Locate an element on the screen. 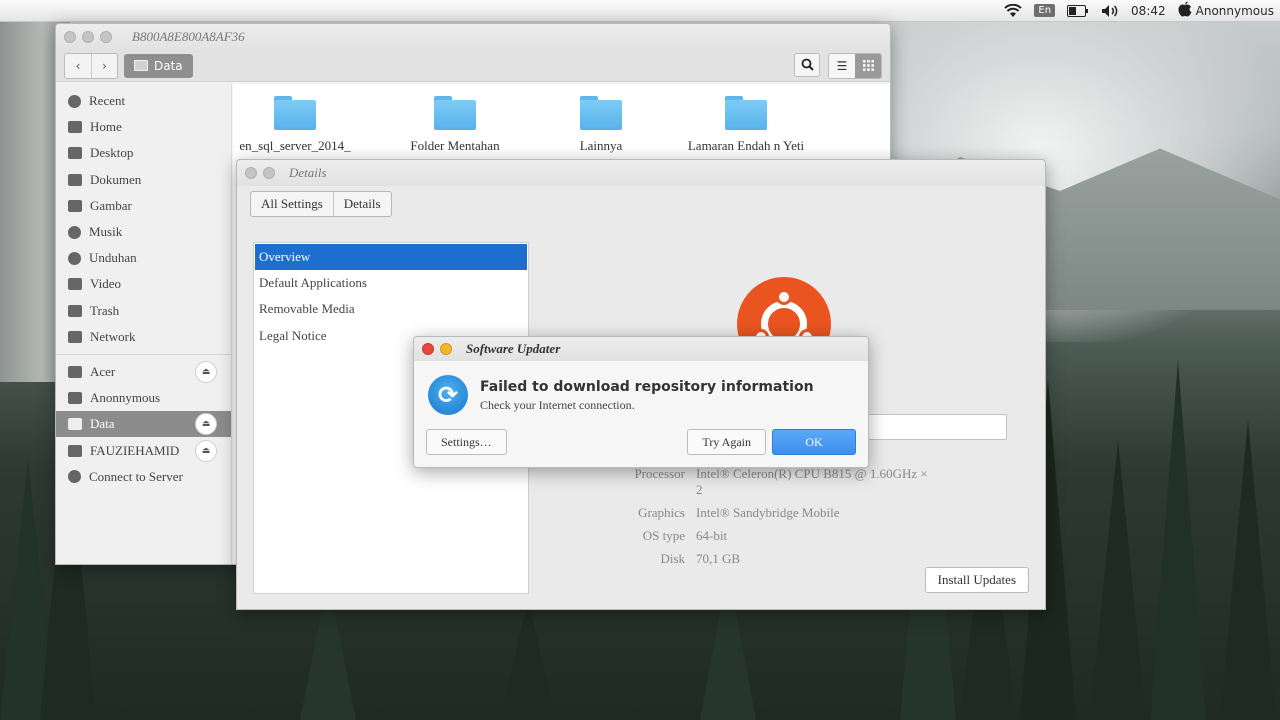  search-button is located at coordinates (807, 64).